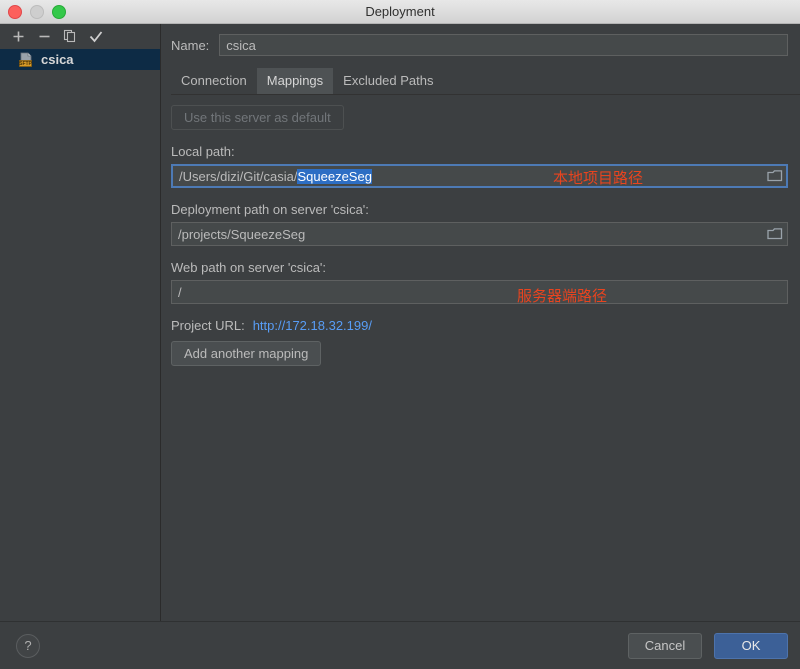 The width and height of the screenshot is (800, 669). I want to click on window-titlebar: Deployment, so click(400, 12).